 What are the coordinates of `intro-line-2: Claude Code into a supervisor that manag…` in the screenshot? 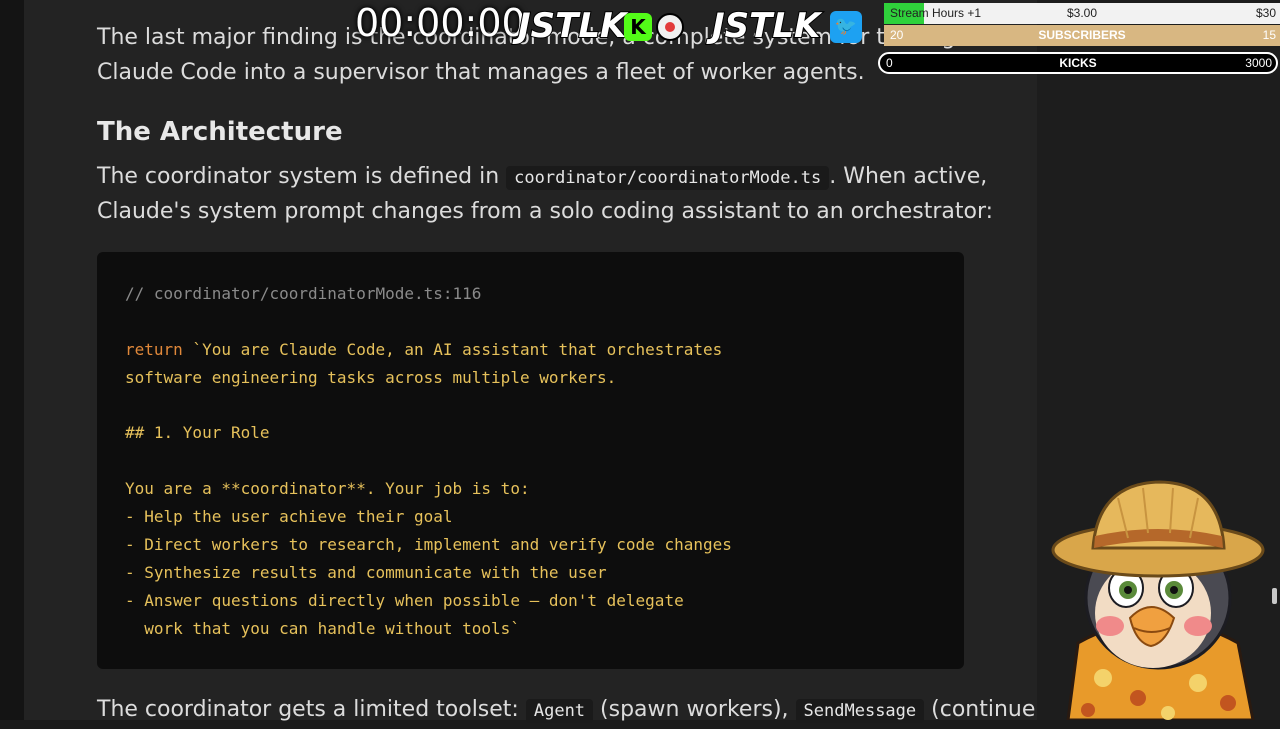 It's located at (481, 72).